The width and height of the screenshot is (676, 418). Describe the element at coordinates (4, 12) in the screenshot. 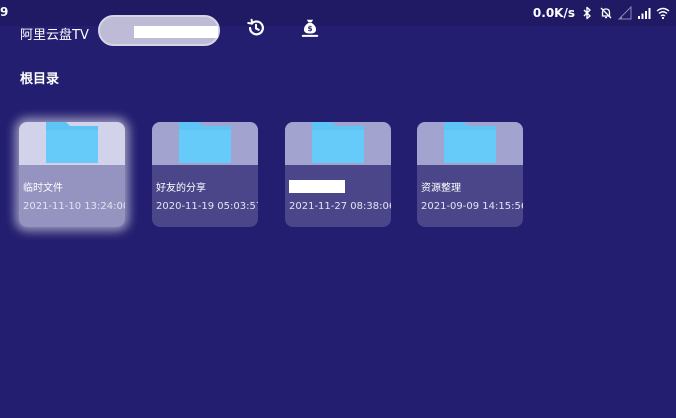

I see `status-time: 9` at that location.